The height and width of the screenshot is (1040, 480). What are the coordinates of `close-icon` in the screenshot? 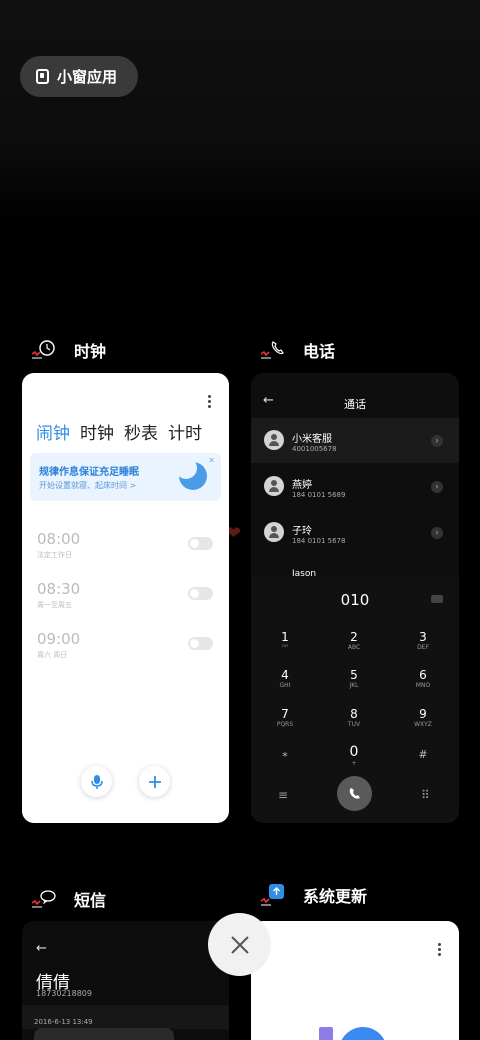 It's located at (239, 944).